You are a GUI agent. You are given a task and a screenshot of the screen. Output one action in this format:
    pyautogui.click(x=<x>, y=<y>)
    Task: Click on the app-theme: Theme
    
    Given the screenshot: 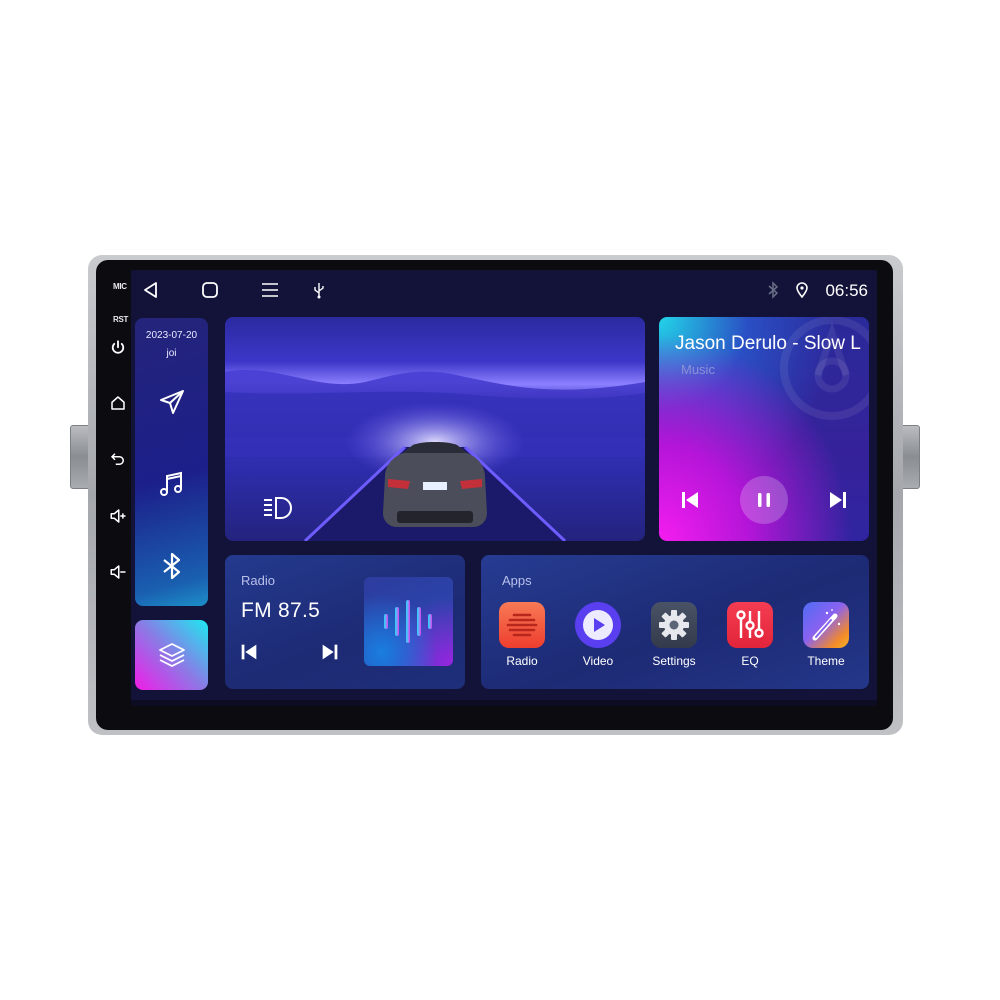 What is the action you would take?
    pyautogui.click(x=826, y=635)
    